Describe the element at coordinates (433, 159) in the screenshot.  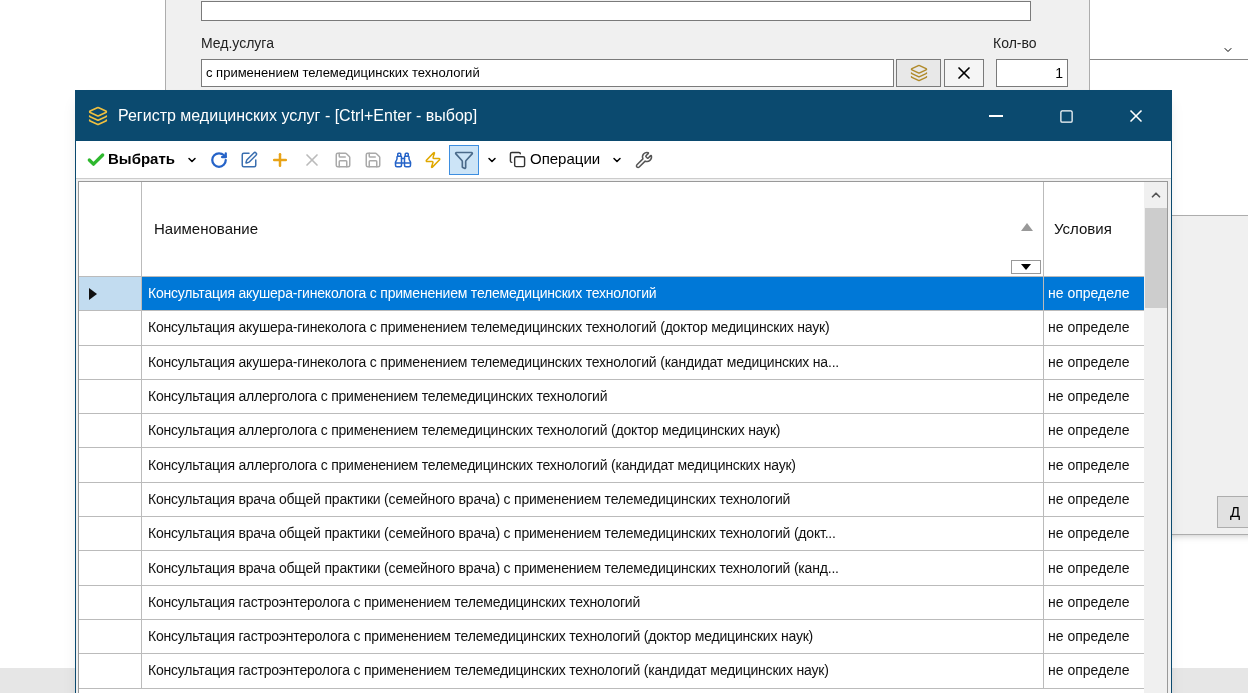
I see `lightning-icon` at that location.